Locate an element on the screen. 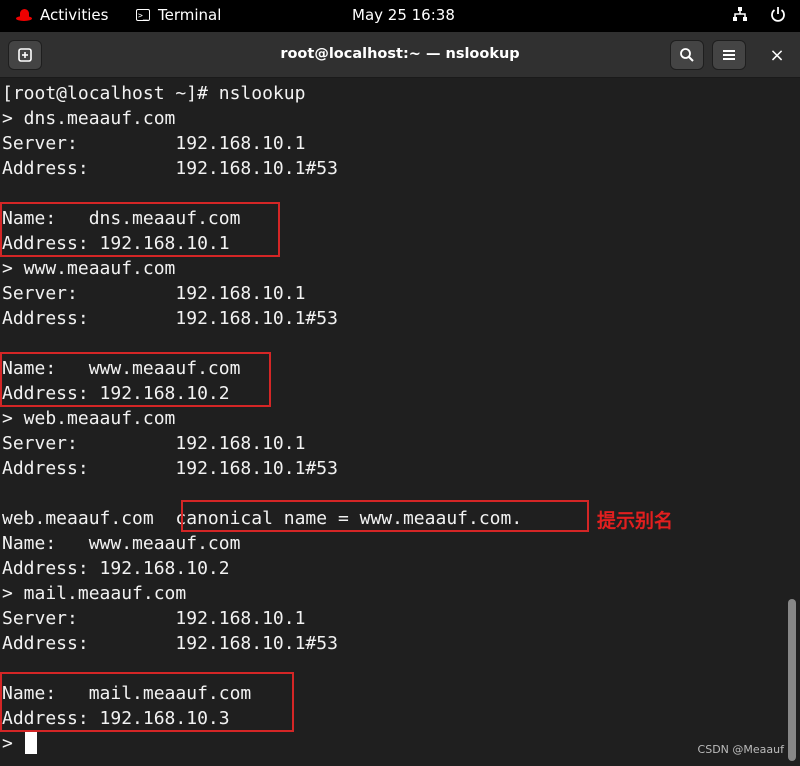 The width and height of the screenshot is (800, 766). activities-button: Activities is located at coordinates (62, 15).